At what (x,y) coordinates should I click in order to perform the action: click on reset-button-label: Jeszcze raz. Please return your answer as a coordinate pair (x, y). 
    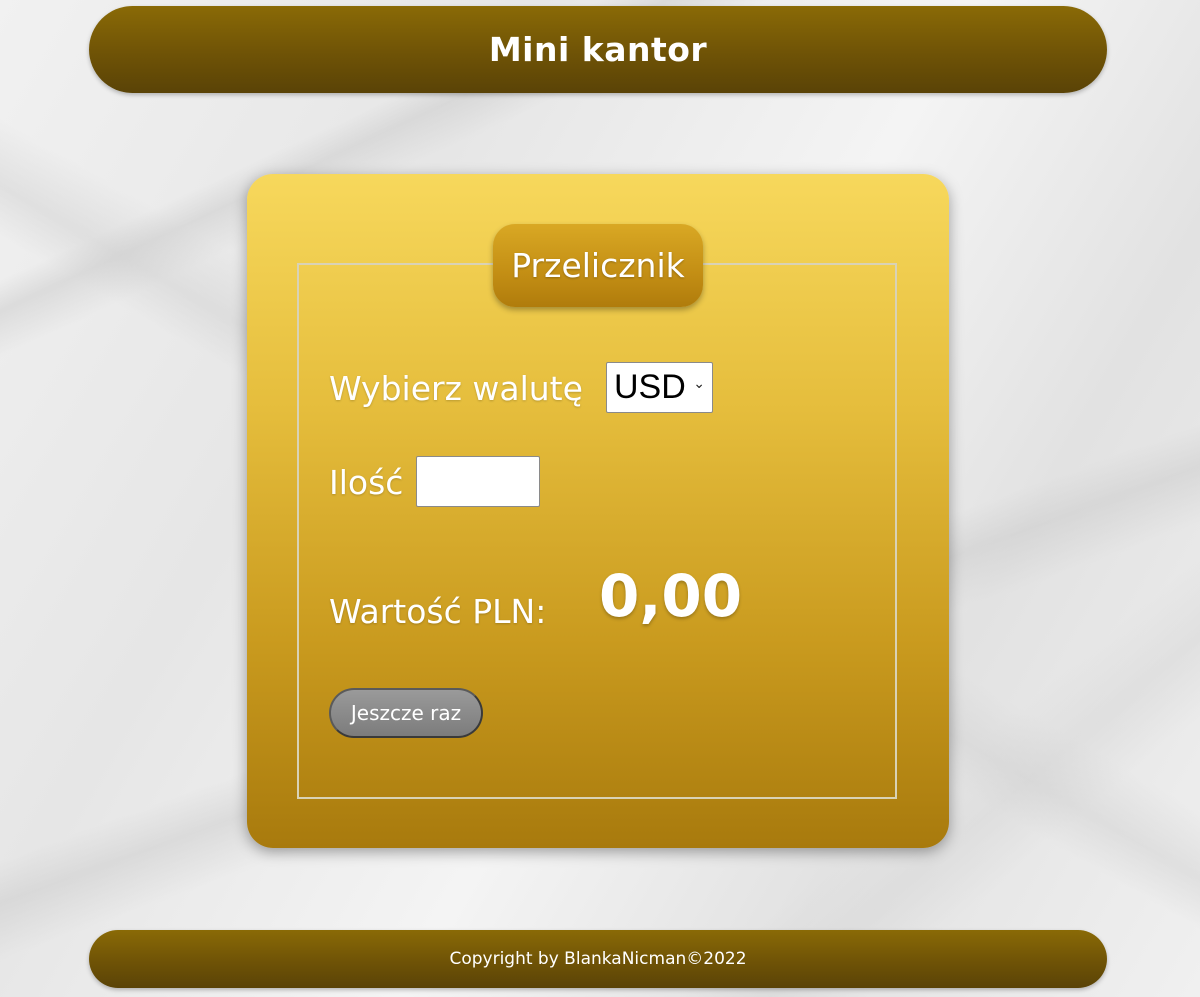
    Looking at the image, I should click on (406, 713).